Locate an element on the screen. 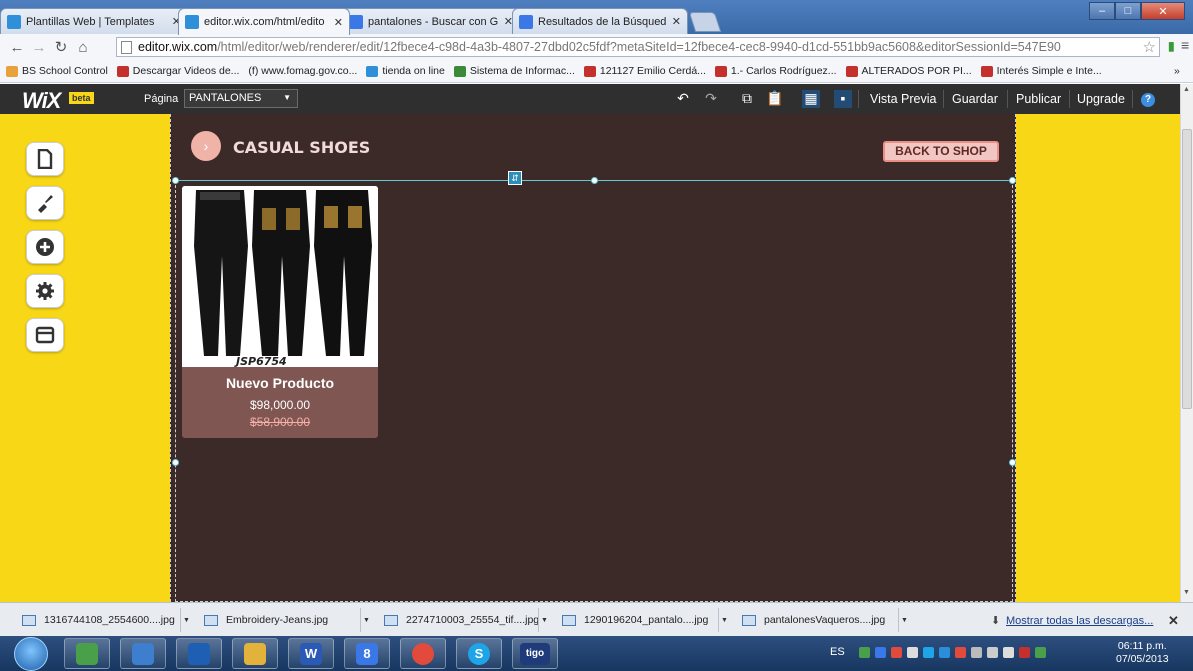 This screenshot has height=671, width=1193. maximize-button: □ is located at coordinates (1128, 11).